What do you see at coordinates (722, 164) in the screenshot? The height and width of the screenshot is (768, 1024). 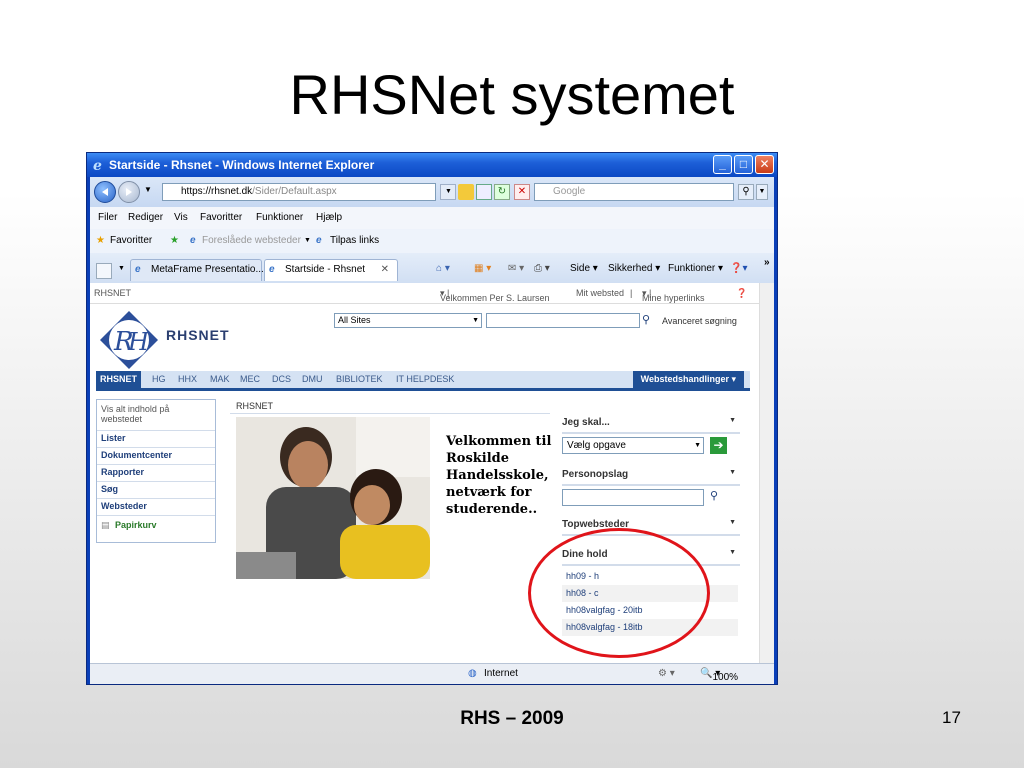 I see `minimize-button: _` at bounding box center [722, 164].